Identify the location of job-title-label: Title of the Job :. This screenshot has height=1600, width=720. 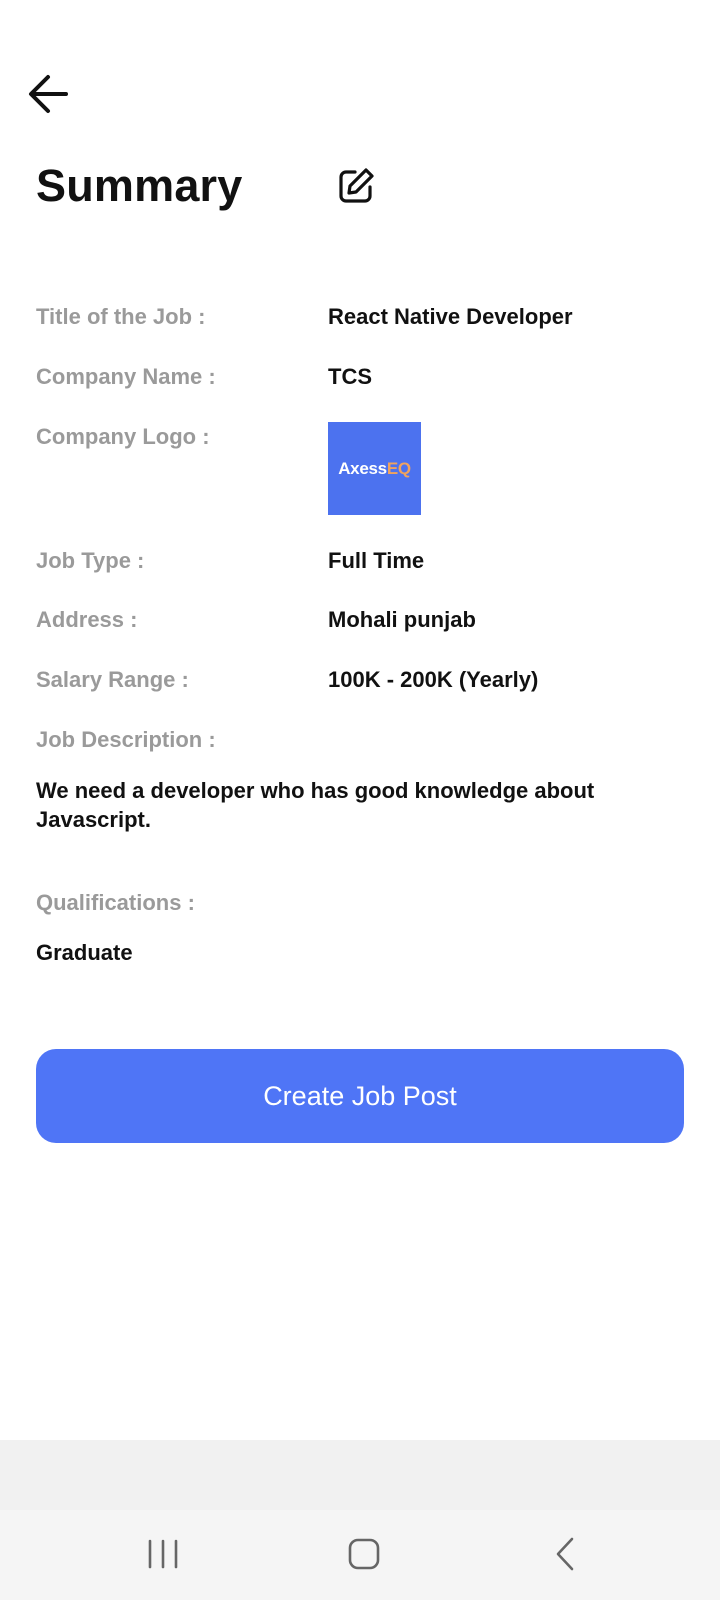
(121, 316).